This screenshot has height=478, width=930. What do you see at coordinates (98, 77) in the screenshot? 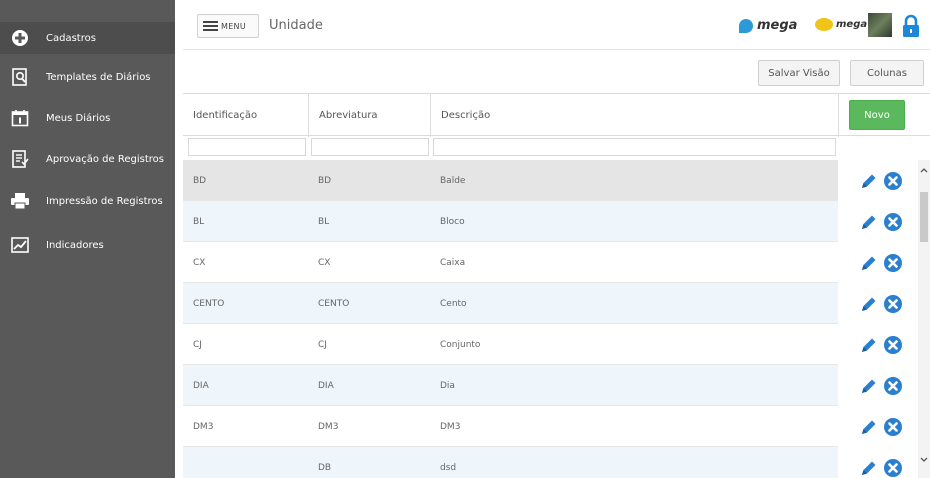
I see `sidebar-item-label: Templates de Diários` at bounding box center [98, 77].